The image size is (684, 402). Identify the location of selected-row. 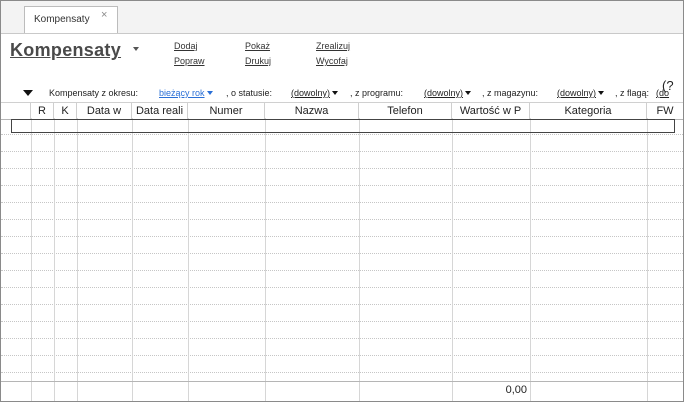
(343, 126).